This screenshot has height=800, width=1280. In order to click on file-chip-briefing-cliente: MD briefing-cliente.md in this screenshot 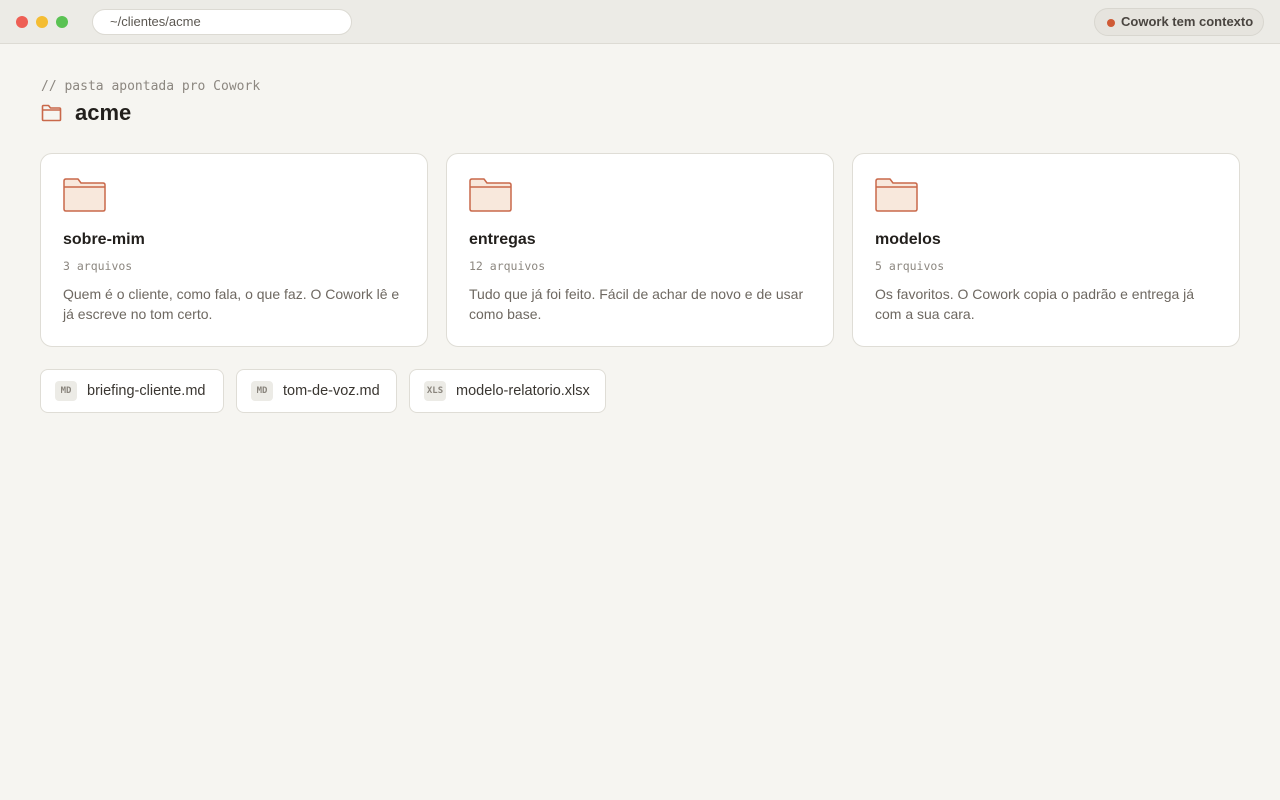, I will do `click(132, 391)`.